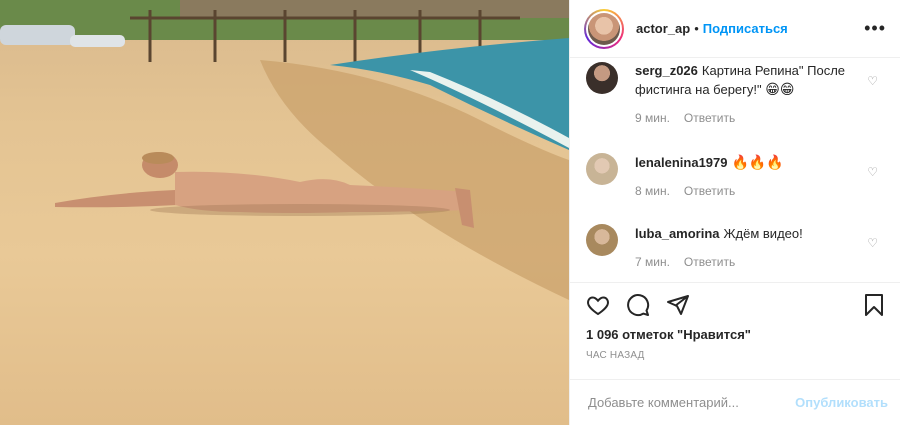  Describe the element at coordinates (652, 191) in the screenshot. I see `comment-time: 8 мин.` at that location.